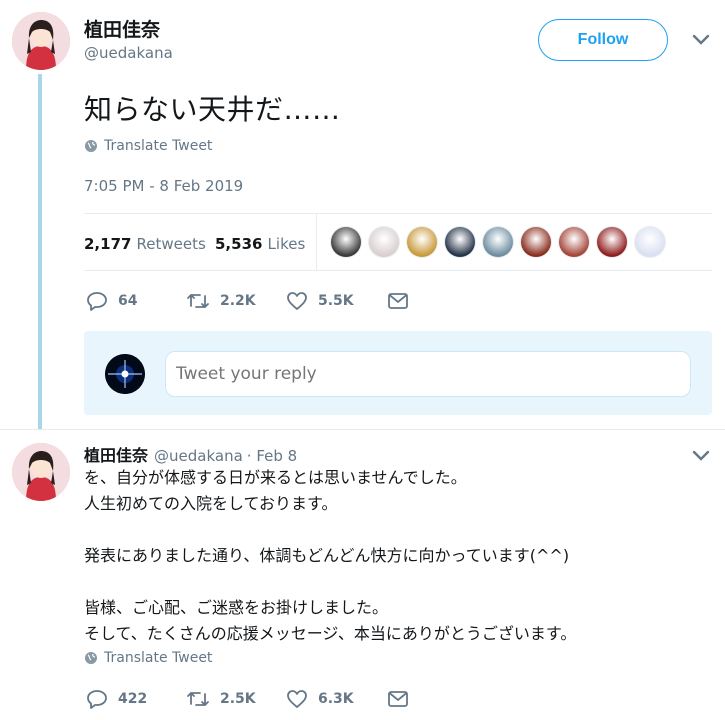  What do you see at coordinates (41, 41) in the screenshot?
I see `author-avatar` at bounding box center [41, 41].